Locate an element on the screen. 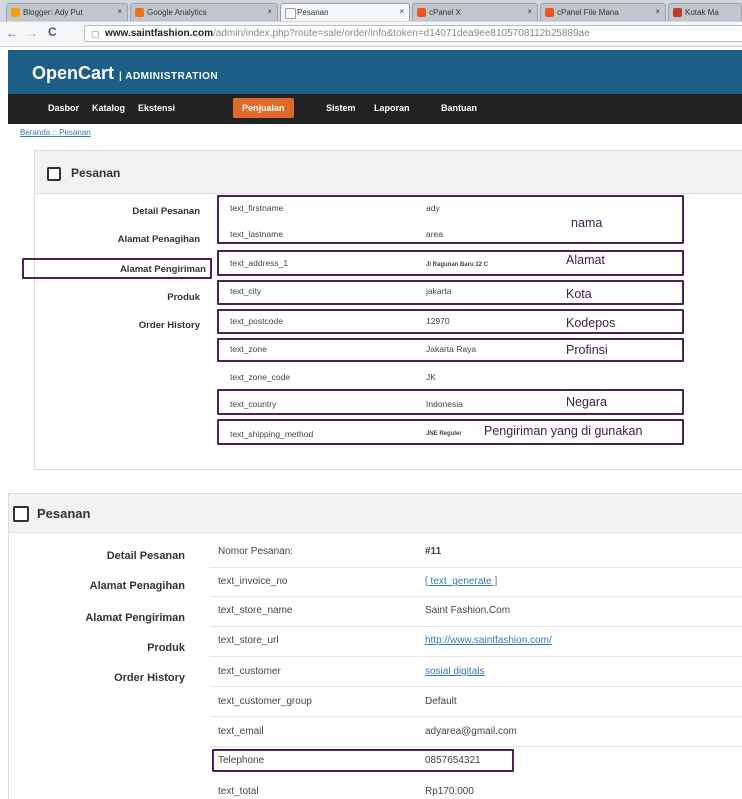 This screenshot has width=742, height=799. page-favicon-icon is located at coordinates (290, 13).